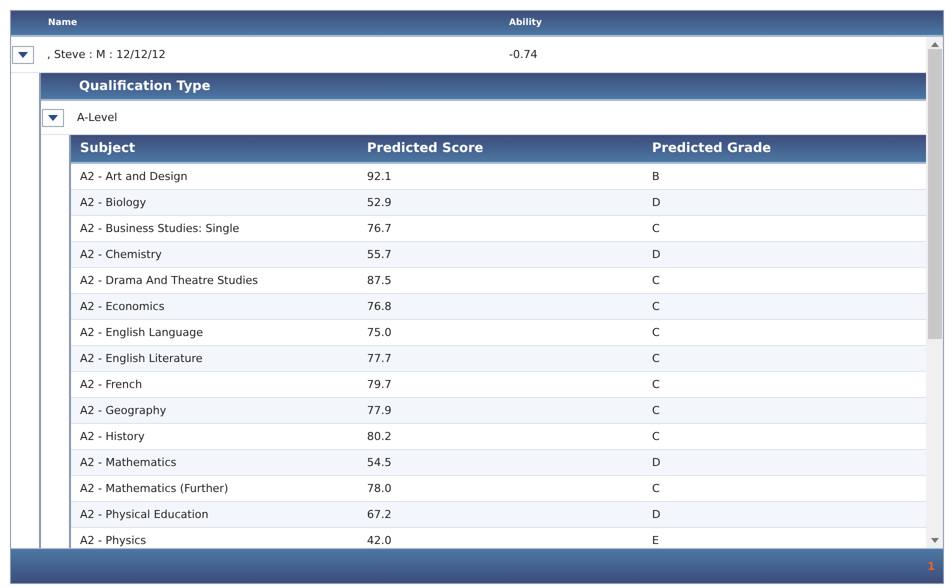 The height and width of the screenshot is (588, 952). What do you see at coordinates (379, 410) in the screenshot?
I see `table-cell-text: 77.9` at bounding box center [379, 410].